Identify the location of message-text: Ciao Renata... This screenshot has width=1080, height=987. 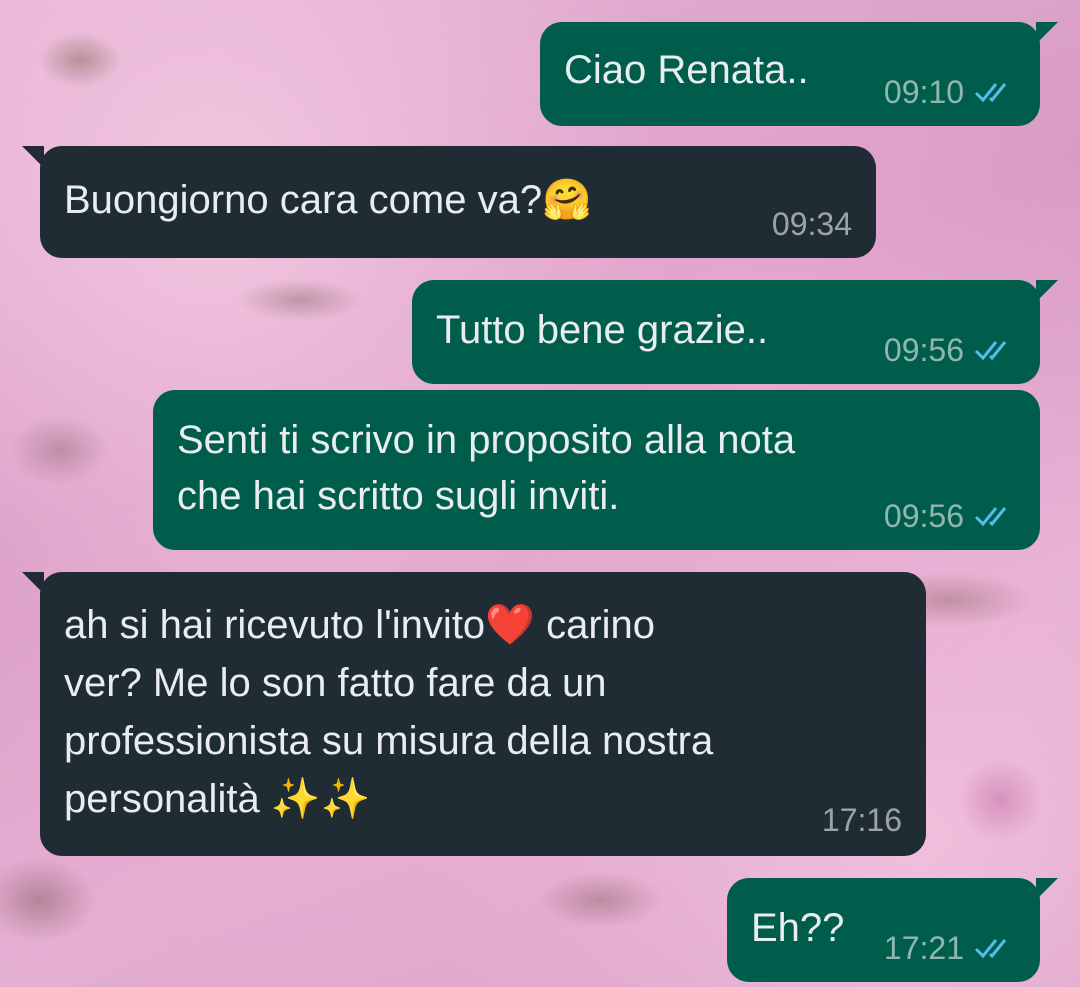
(686, 70).